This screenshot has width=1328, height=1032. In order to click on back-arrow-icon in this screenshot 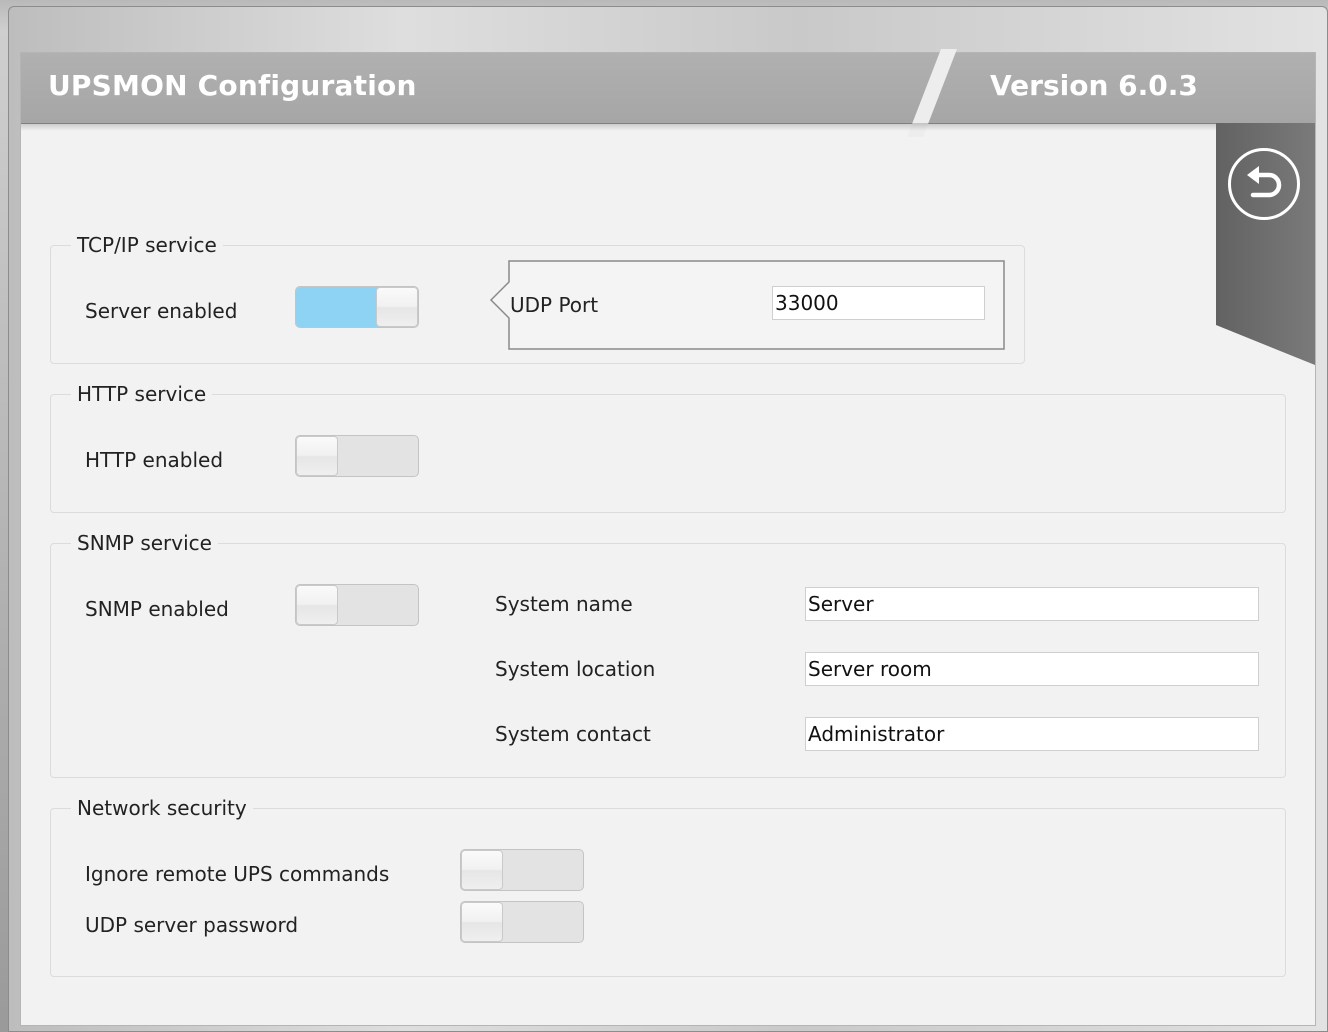, I will do `click(1264, 182)`.